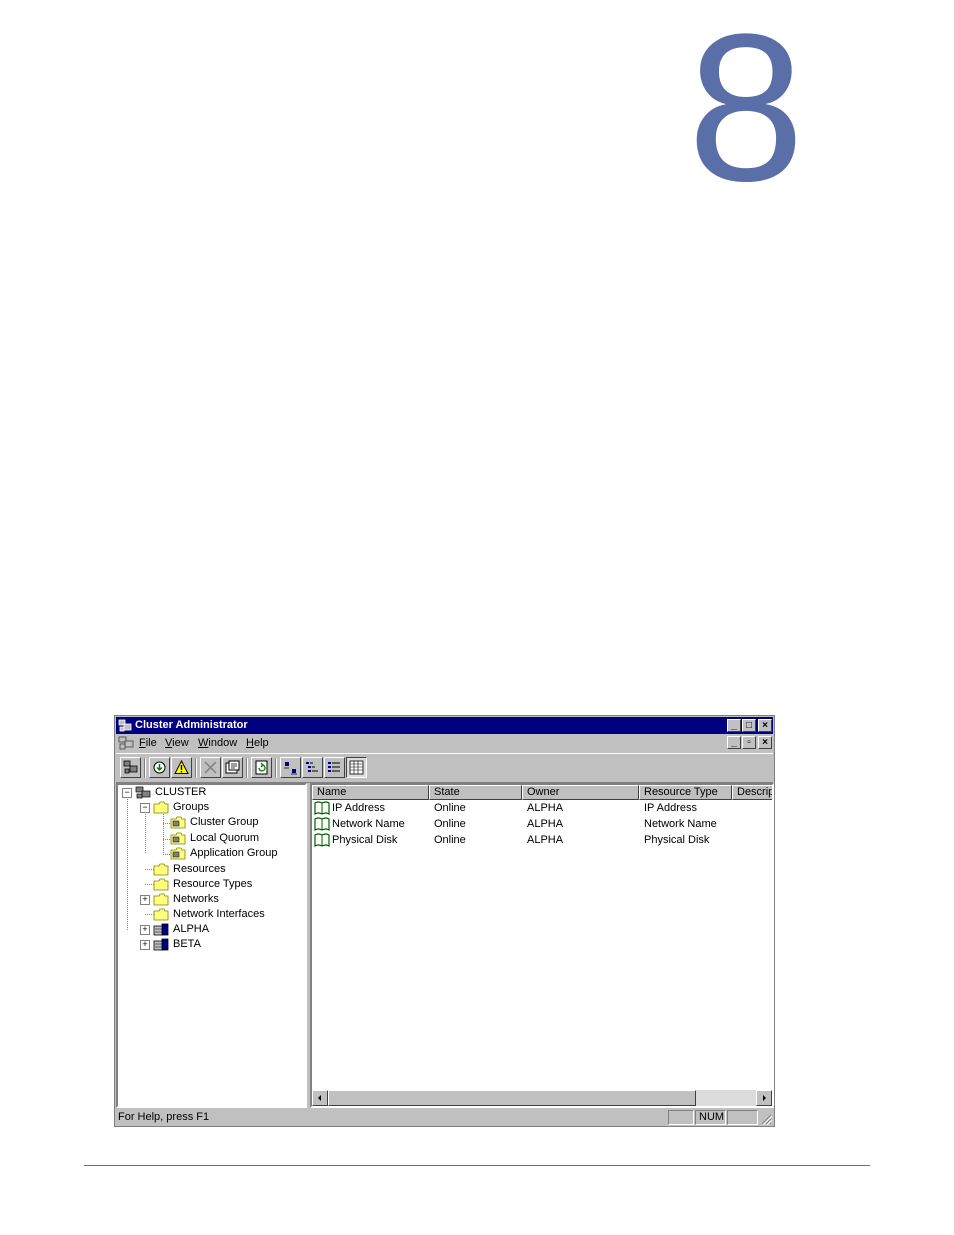 Image resolution: width=954 pixels, height=1235 pixels. I want to click on arrow-right-icon, so click(764, 1098).